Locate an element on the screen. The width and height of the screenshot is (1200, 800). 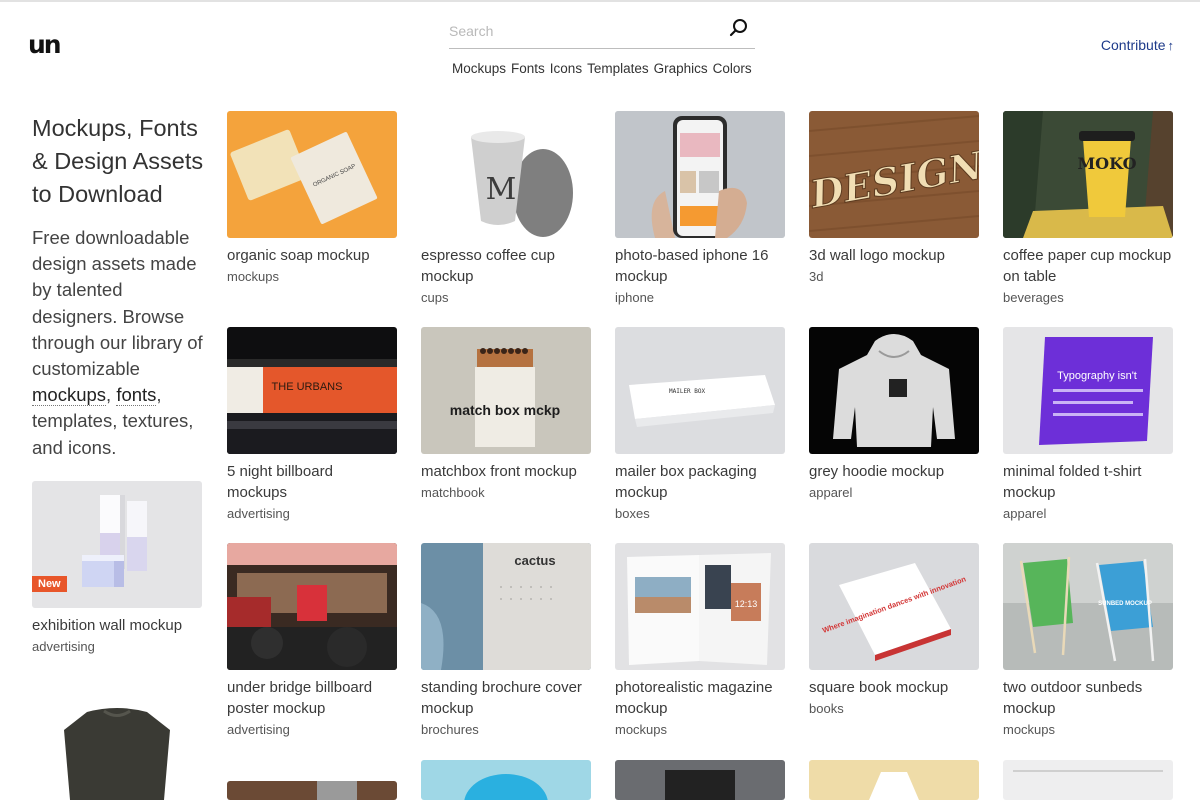
sidebar-card-partial is located at coordinates (117, 750).